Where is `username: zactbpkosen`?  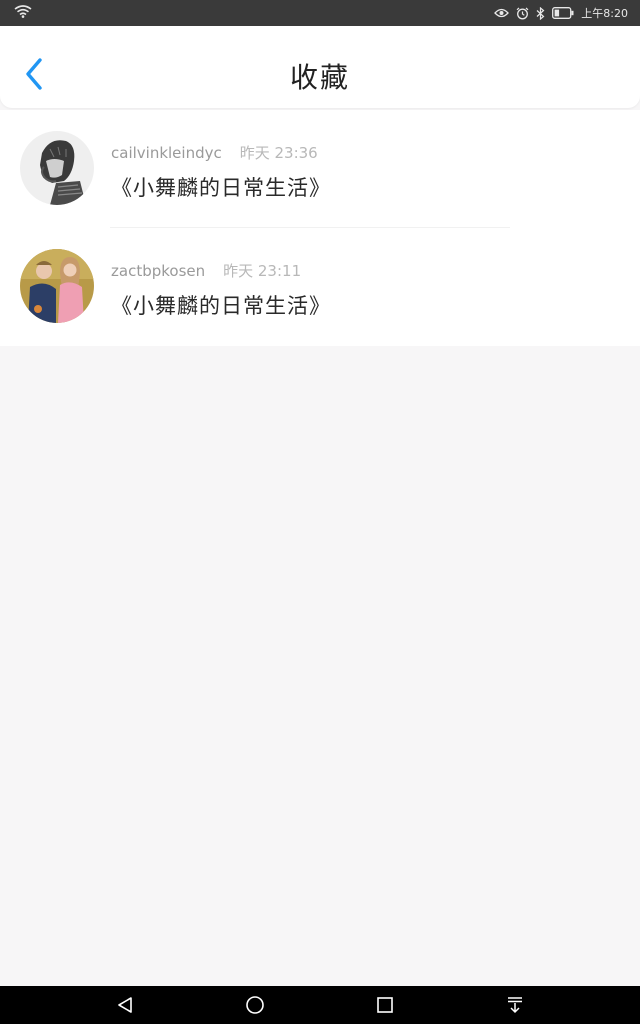
username: zactbpkosen is located at coordinates (158, 271).